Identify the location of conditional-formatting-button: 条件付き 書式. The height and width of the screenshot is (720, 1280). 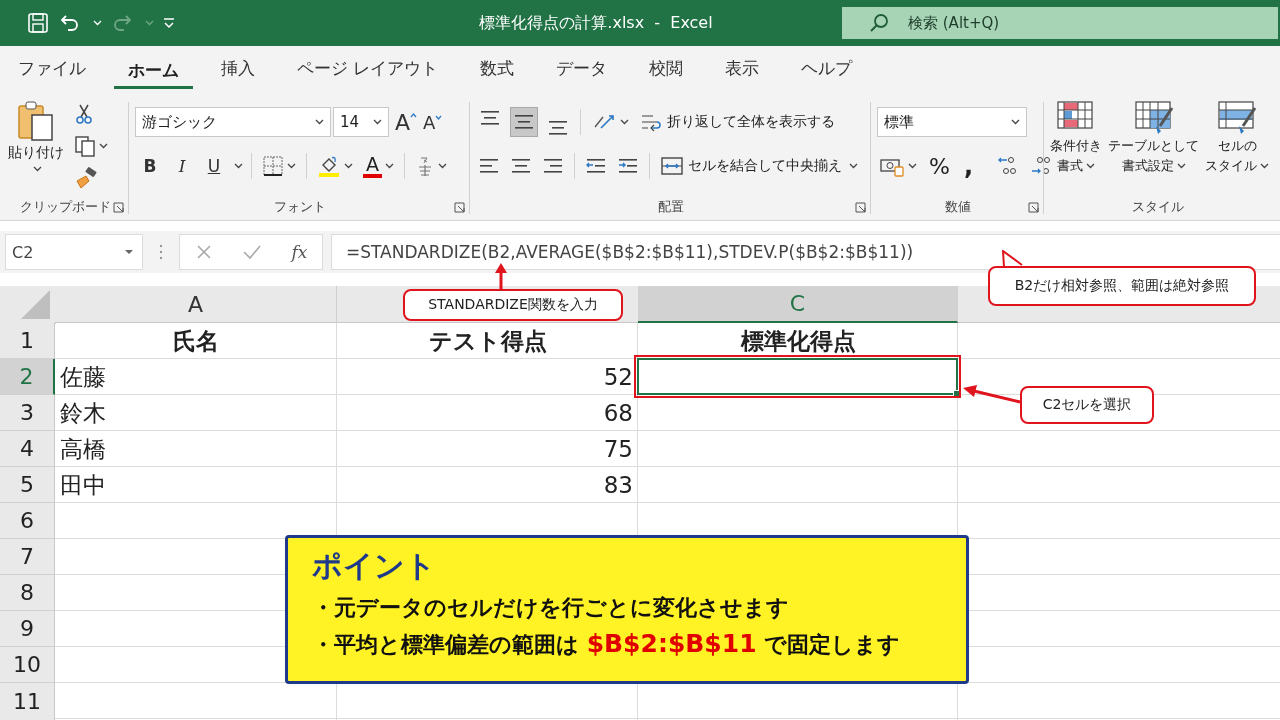
(1076, 138).